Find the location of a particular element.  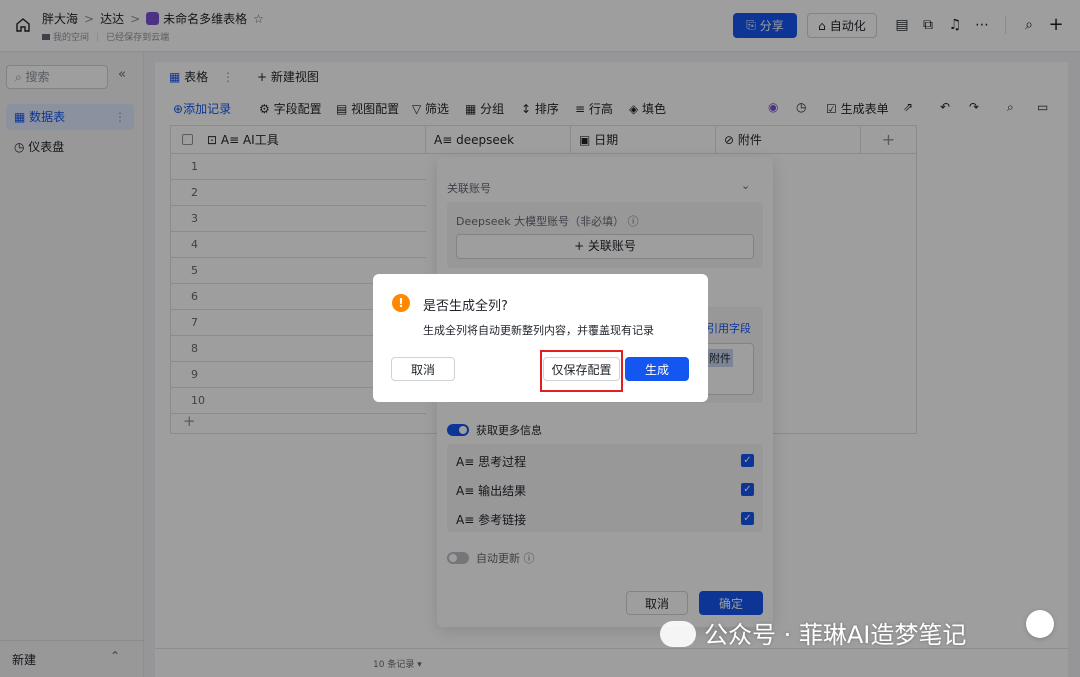

dialog-cancel-button: 取消 is located at coordinates (423, 369).